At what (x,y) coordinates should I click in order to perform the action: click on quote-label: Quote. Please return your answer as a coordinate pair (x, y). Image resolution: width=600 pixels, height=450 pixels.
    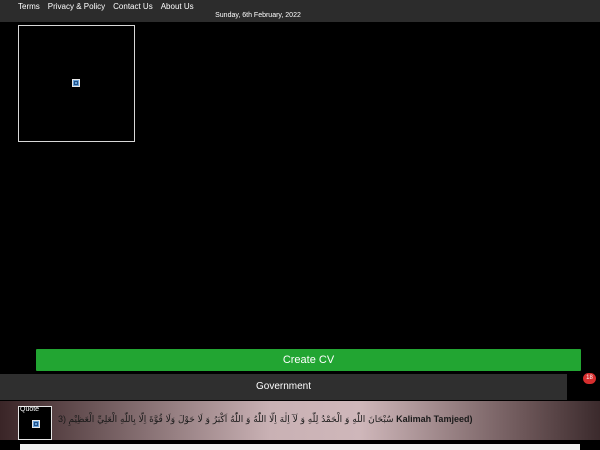
    Looking at the image, I should click on (30, 409).